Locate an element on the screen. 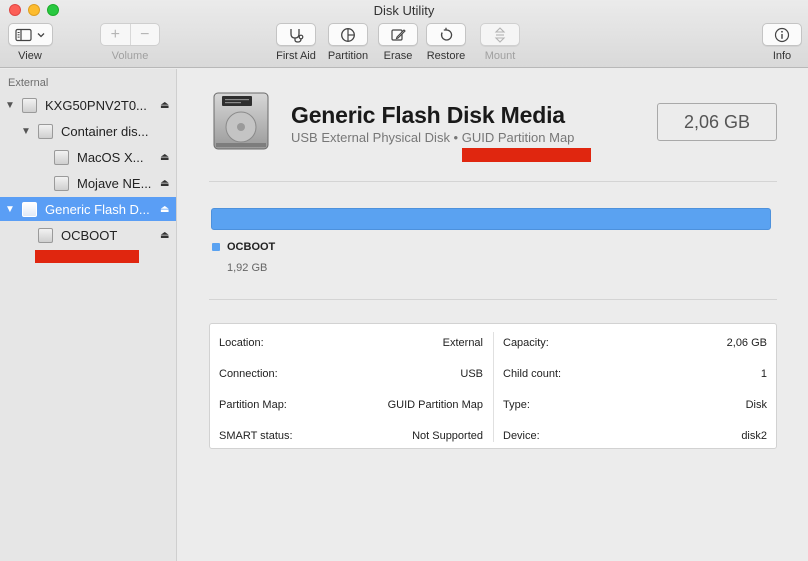 This screenshot has height=561, width=808. restore-button is located at coordinates (446, 34).